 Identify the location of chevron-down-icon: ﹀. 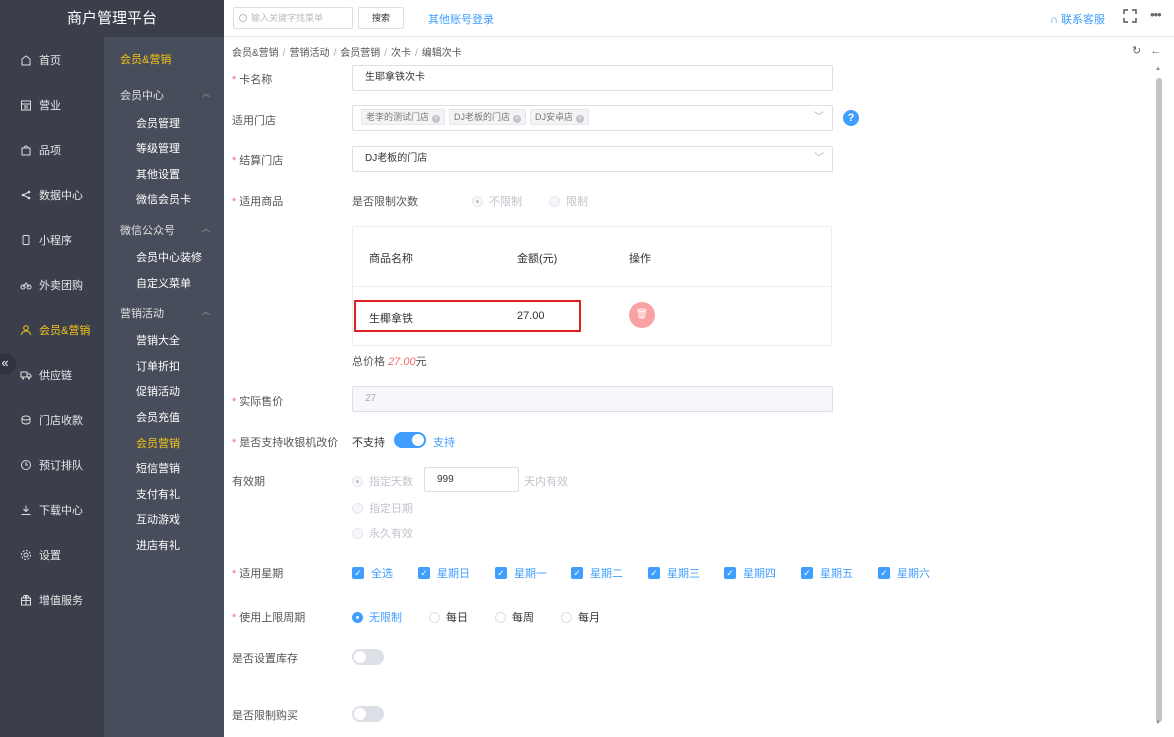
(819, 158).